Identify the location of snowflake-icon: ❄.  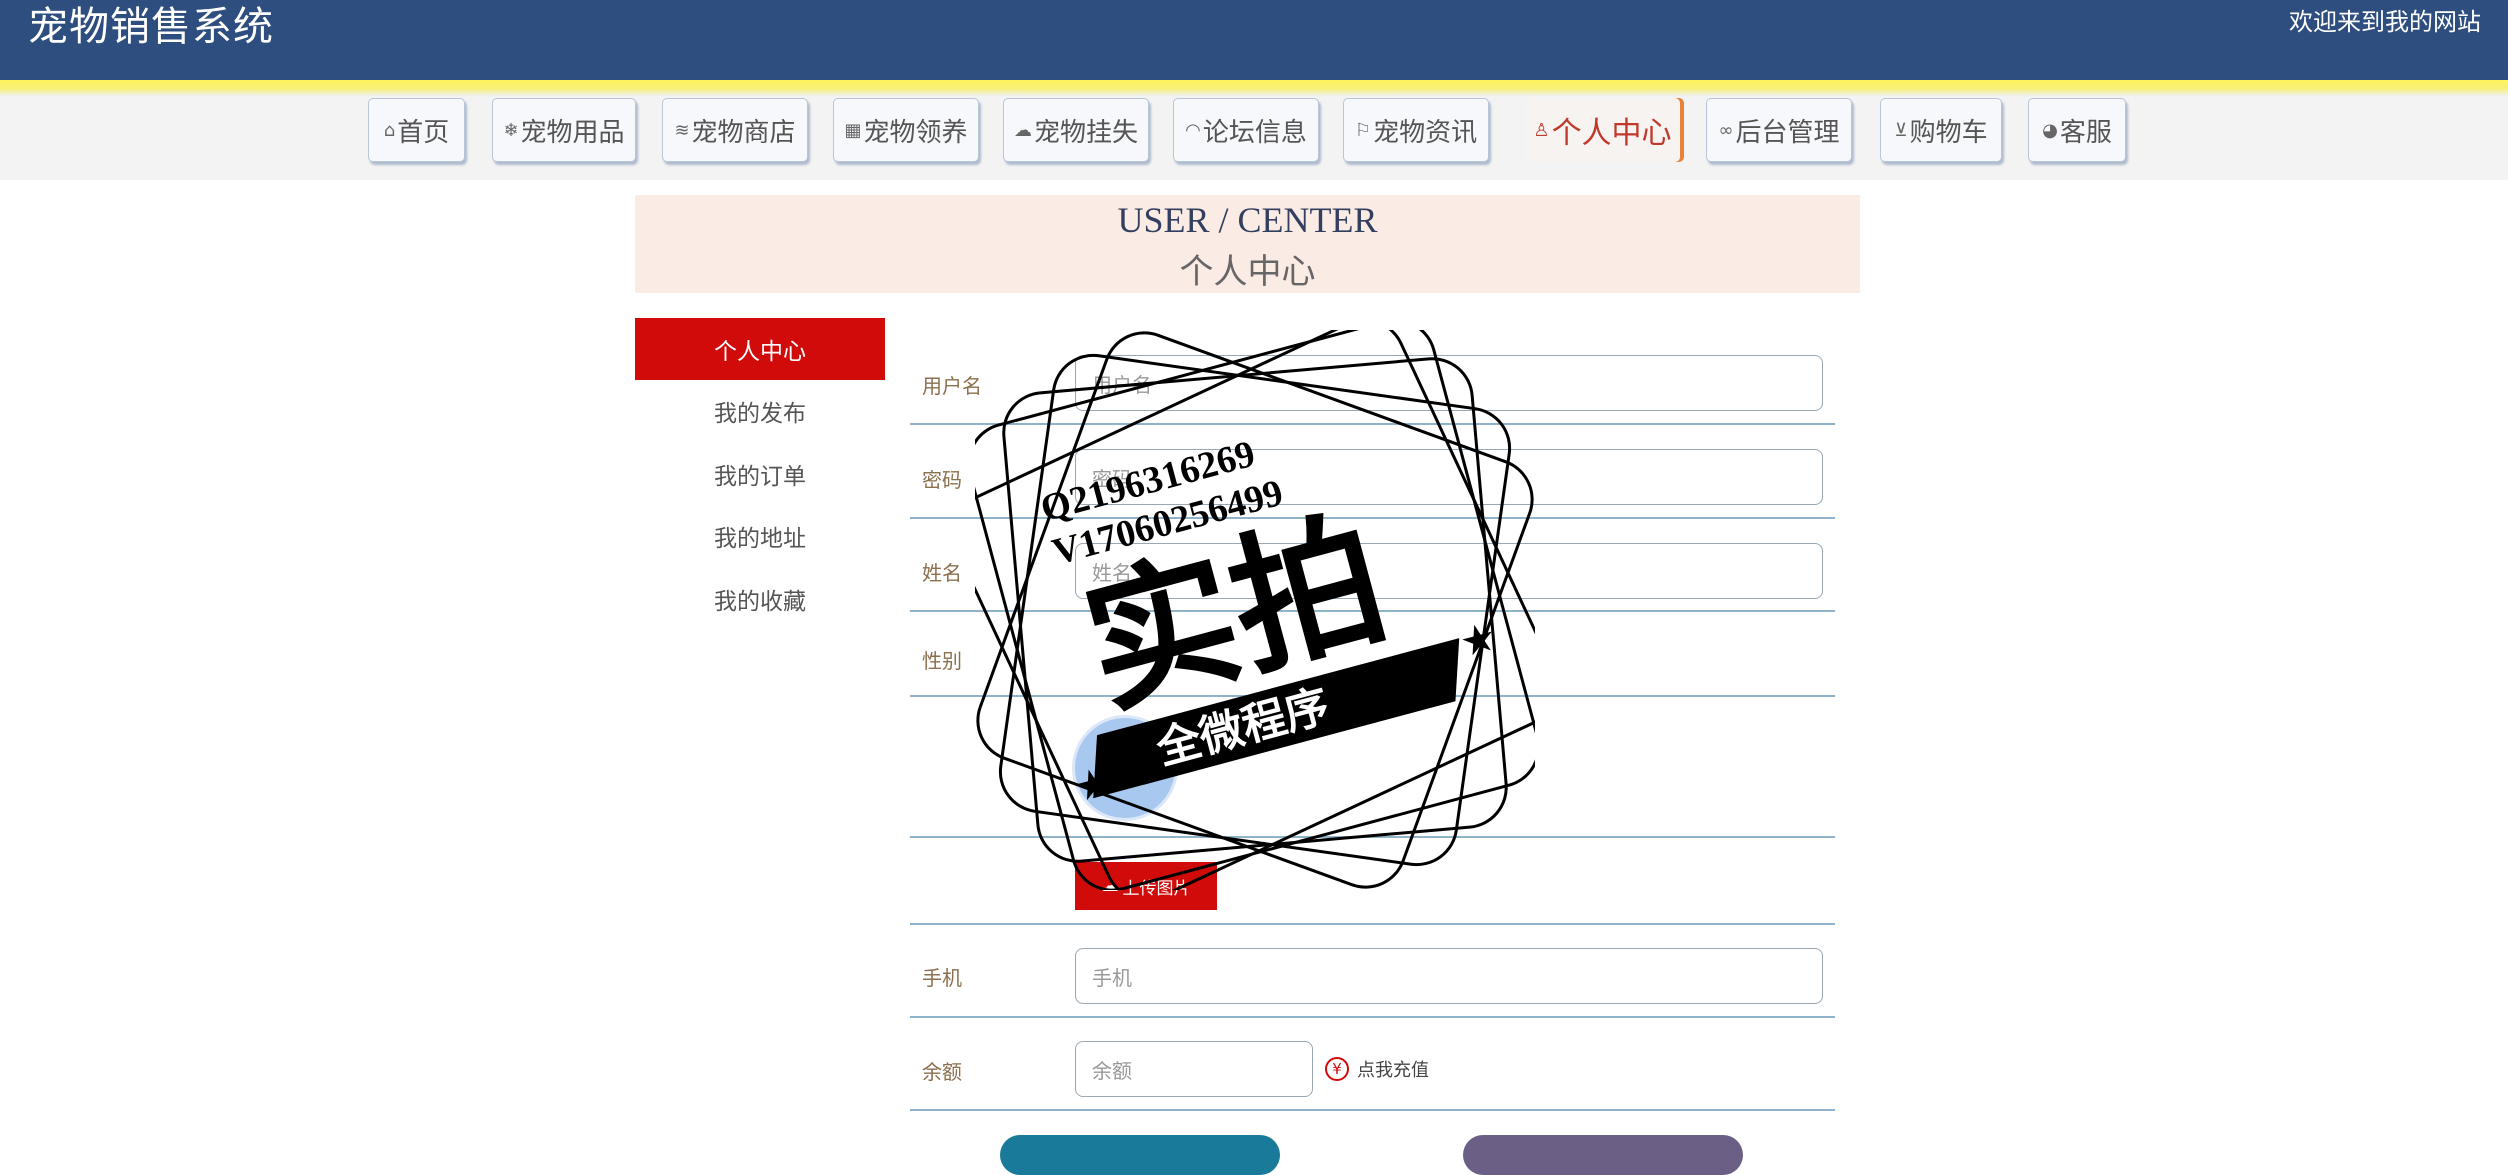
(511, 130).